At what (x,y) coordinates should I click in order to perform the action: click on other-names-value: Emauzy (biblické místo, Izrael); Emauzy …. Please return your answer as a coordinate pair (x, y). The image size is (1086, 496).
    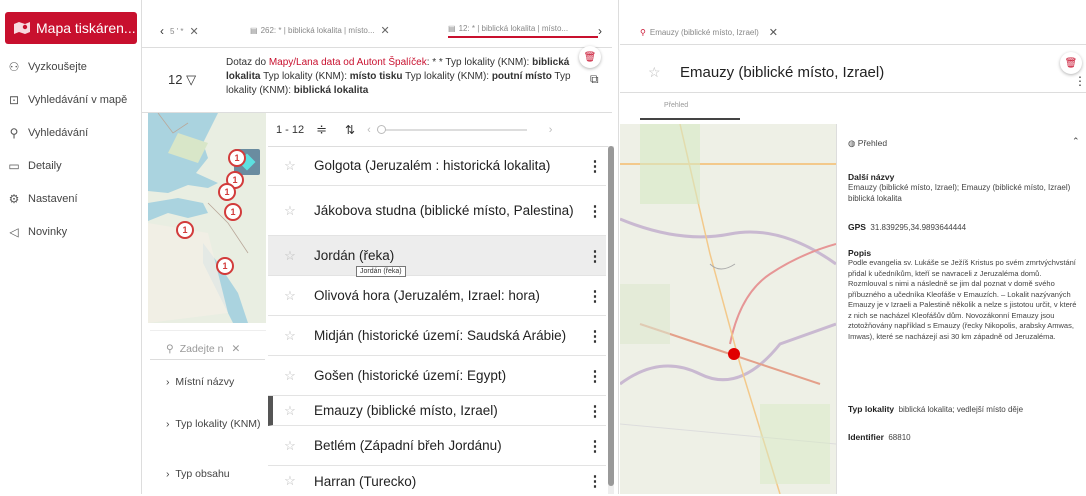
    Looking at the image, I should click on (959, 193).